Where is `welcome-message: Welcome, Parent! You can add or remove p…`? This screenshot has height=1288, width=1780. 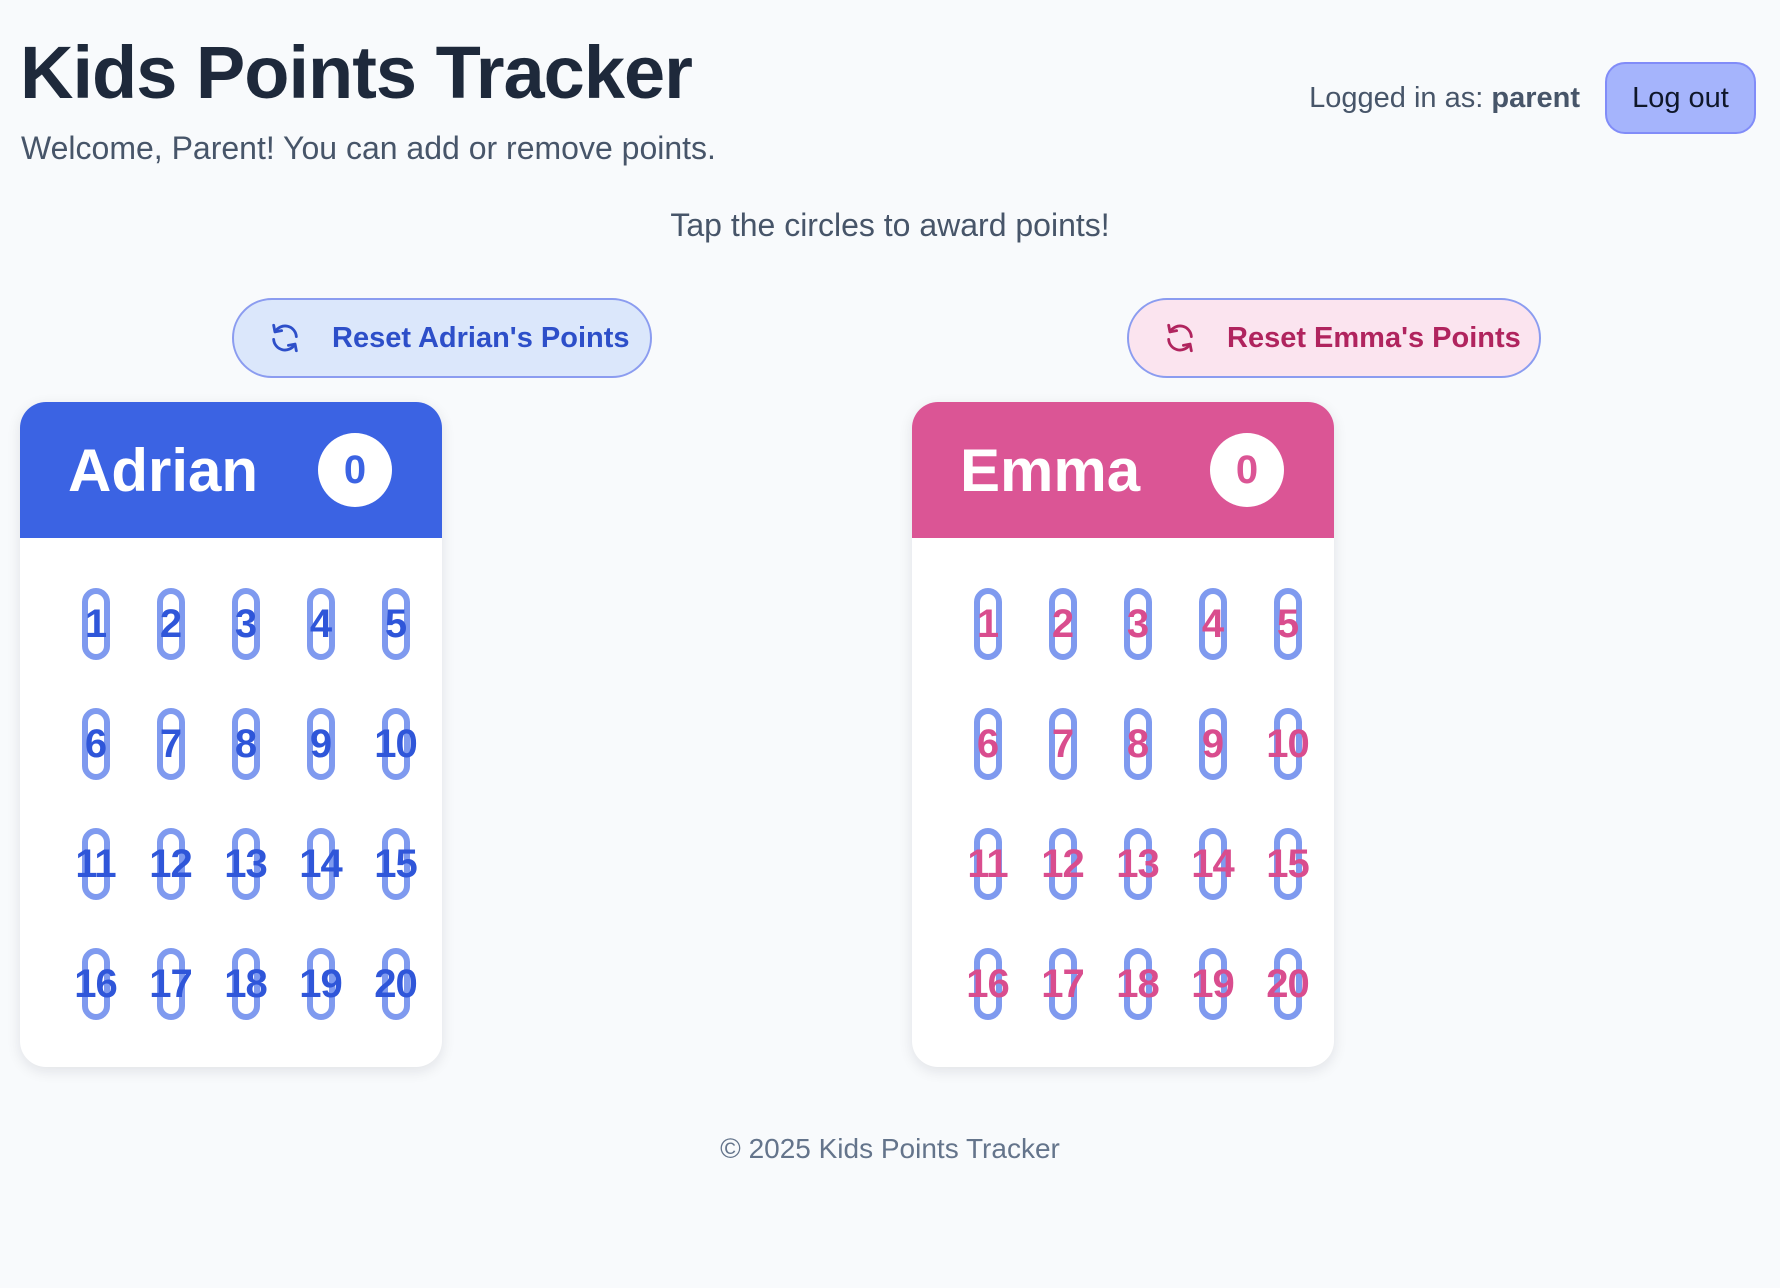 welcome-message: Welcome, Parent! You can add or remove p… is located at coordinates (368, 148).